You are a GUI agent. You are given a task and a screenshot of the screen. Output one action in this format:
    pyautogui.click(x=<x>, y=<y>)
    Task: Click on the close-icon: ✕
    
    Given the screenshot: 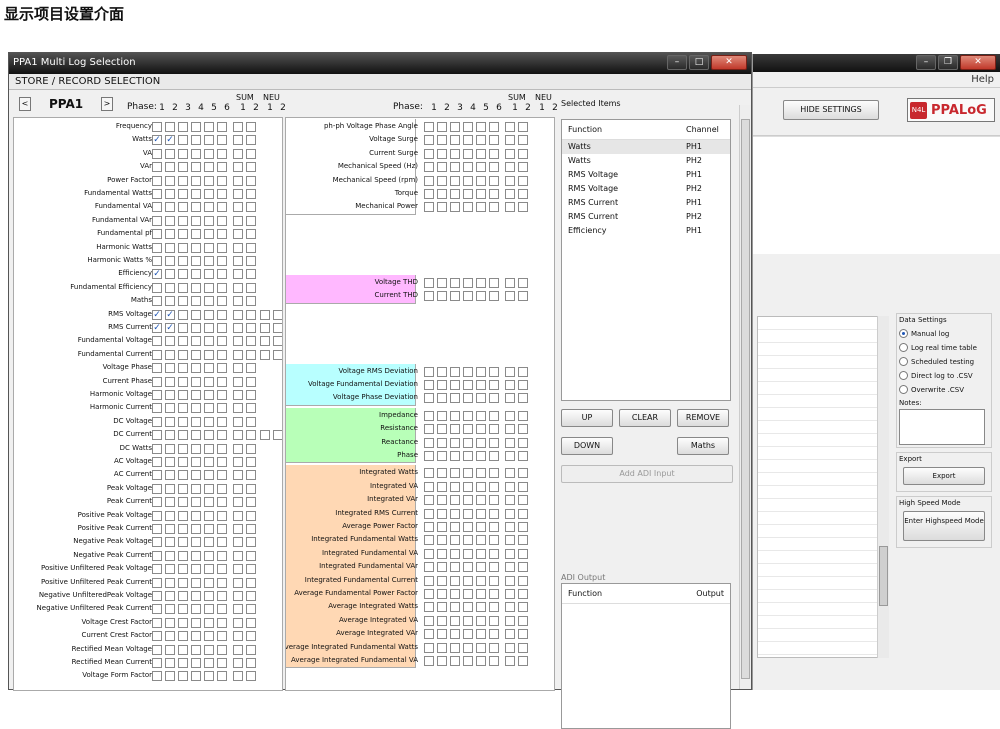 What is the action you would take?
    pyautogui.click(x=978, y=62)
    